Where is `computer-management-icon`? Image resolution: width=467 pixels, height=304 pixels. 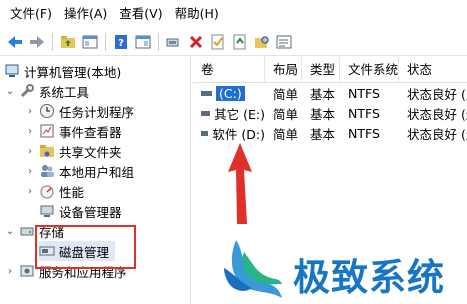 computer-management-icon is located at coordinates (12, 71).